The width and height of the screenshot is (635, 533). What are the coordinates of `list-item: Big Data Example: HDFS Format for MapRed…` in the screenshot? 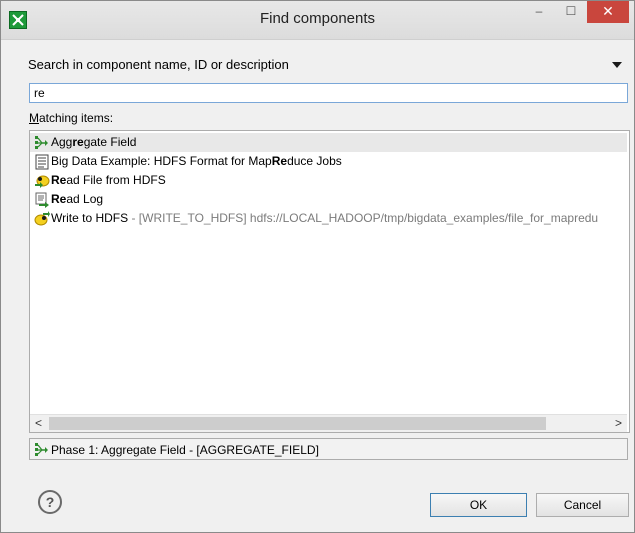 It's located at (328, 161).